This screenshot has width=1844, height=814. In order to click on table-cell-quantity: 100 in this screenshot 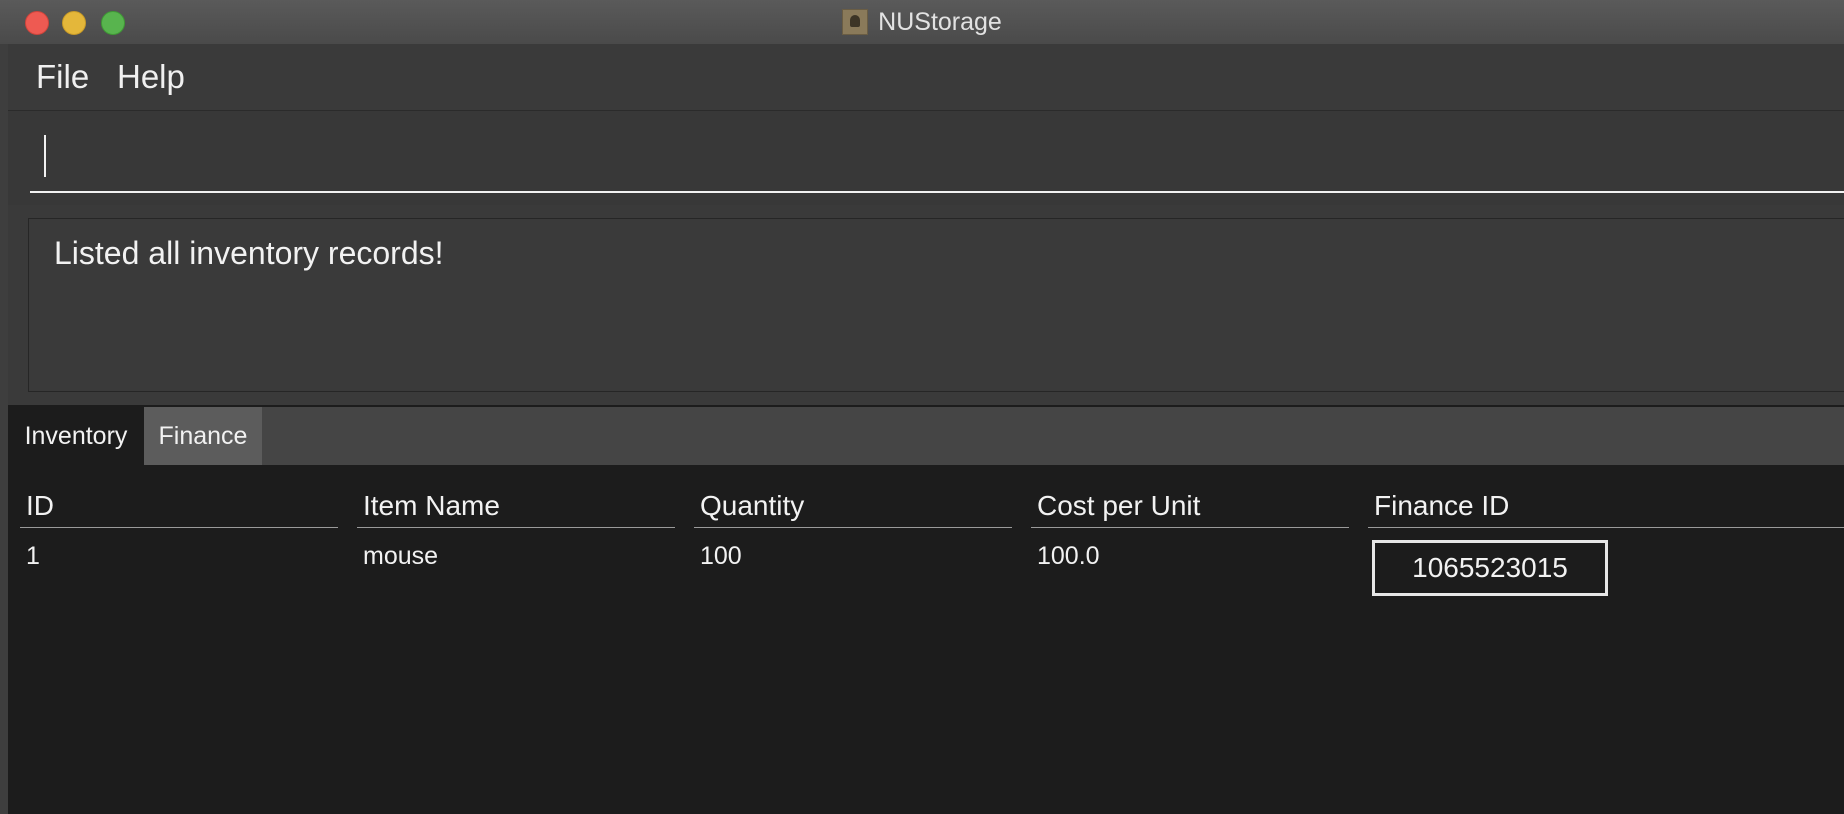, I will do `click(721, 556)`.